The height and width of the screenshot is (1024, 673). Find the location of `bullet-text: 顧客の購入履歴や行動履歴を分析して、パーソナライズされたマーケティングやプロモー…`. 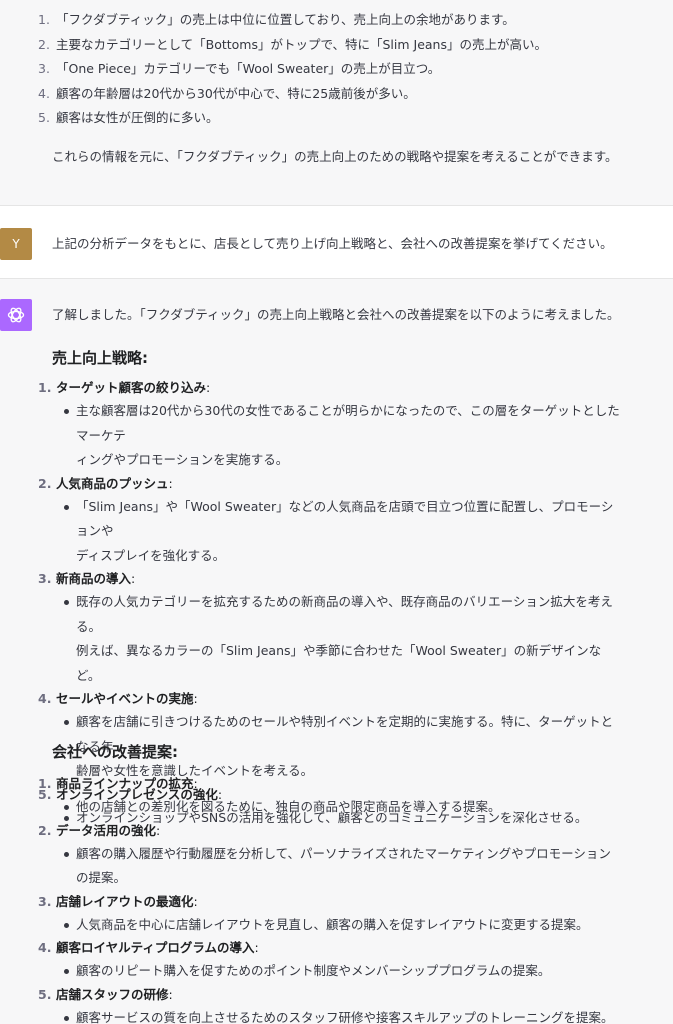

bullet-text: 顧客の購入履歴や行動履歴を分析して、パーソナライズされたマーケティングやプロモー… is located at coordinates (342, 866).